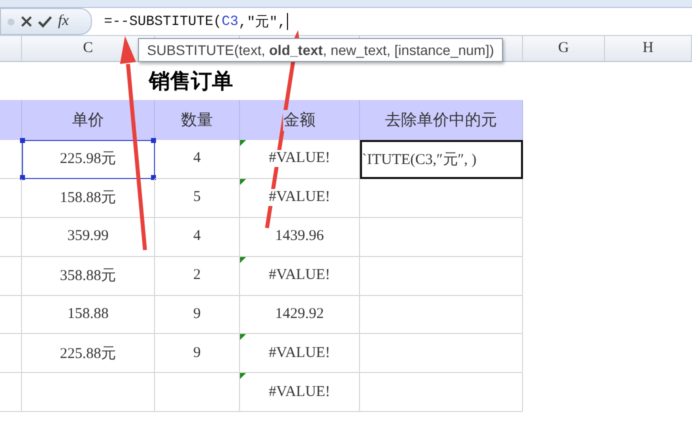 This screenshot has width=692, height=427. What do you see at coordinates (321, 50) in the screenshot?
I see `function-tooltip: SUBSTITUTE(text, old_text, new_text, [instance_num])` at bounding box center [321, 50].